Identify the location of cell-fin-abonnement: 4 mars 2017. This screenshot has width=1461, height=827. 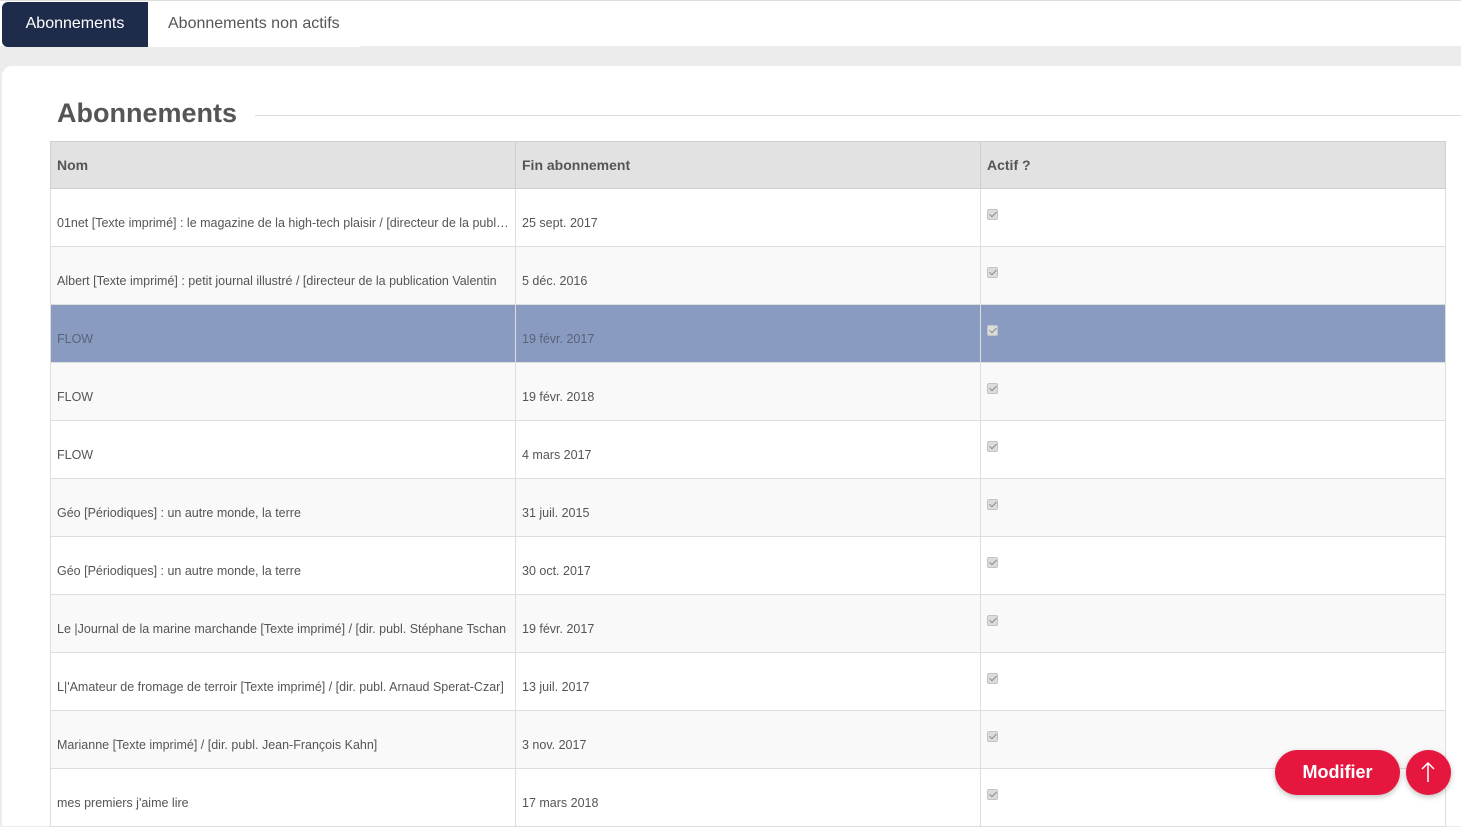
(748, 449).